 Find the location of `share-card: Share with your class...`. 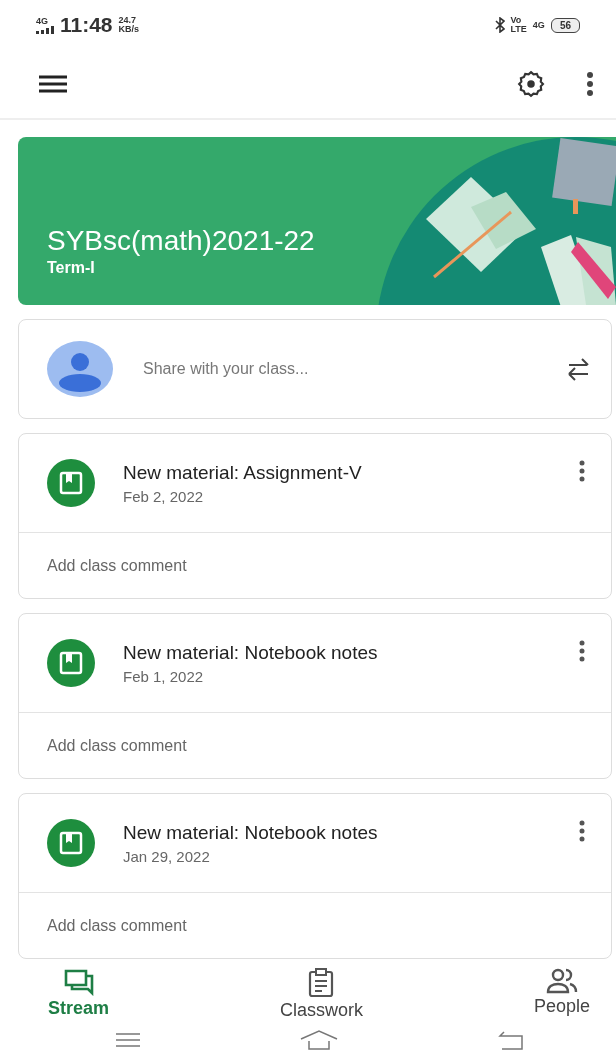

share-card: Share with your class... is located at coordinates (315, 369).